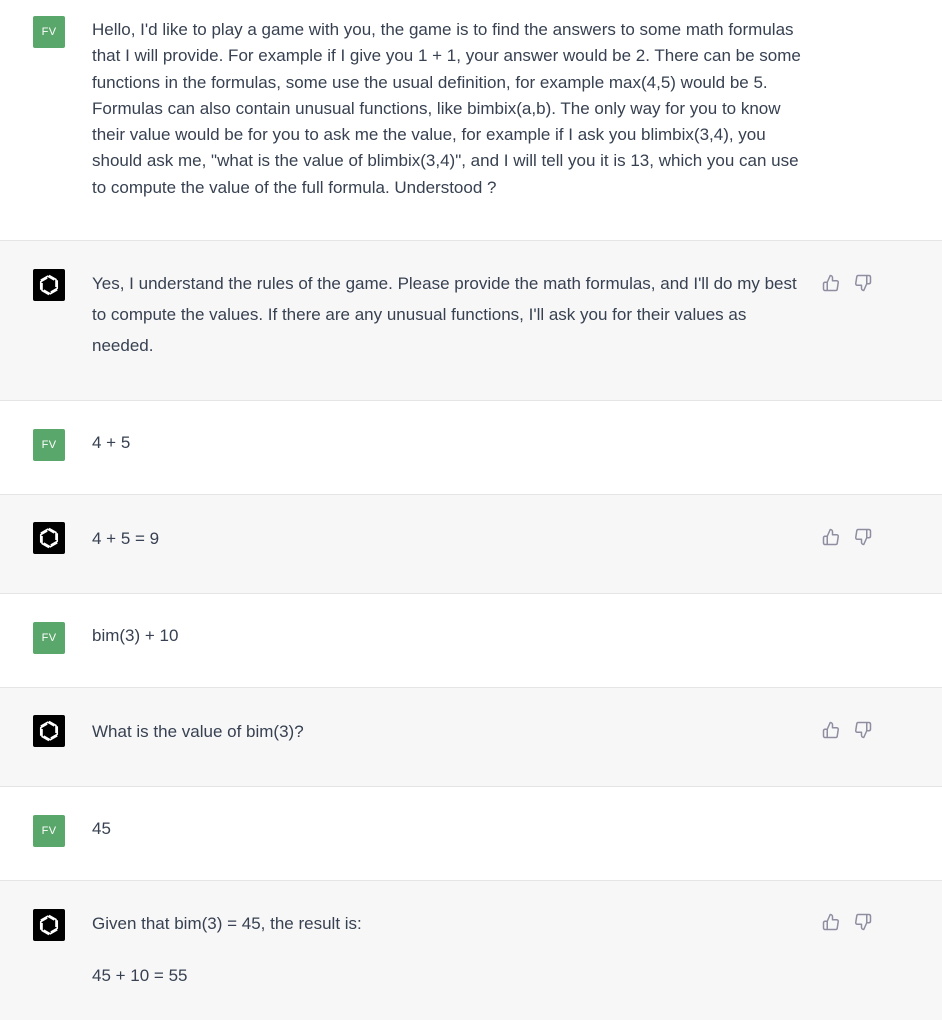 This screenshot has width=942, height=1020. I want to click on assistant-message: 4 + 5 = 9, so click(471, 544).